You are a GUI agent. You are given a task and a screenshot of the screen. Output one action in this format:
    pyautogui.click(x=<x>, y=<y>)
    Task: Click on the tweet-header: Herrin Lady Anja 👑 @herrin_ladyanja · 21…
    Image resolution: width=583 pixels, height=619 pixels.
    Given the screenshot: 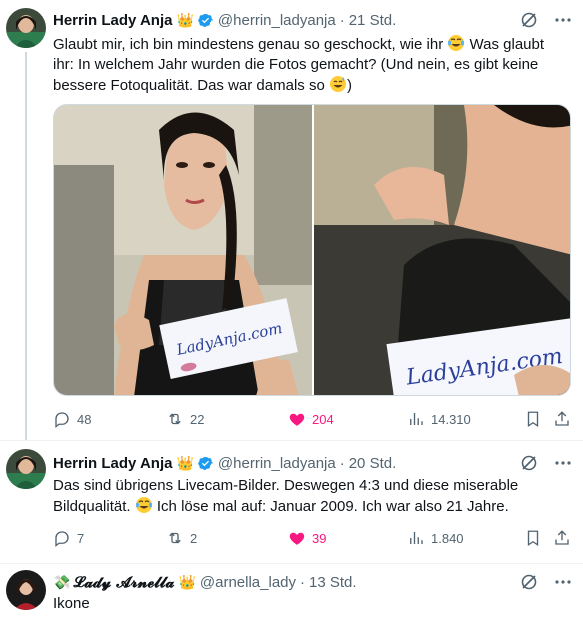 What is the action you would take?
    pyautogui.click(x=313, y=20)
    